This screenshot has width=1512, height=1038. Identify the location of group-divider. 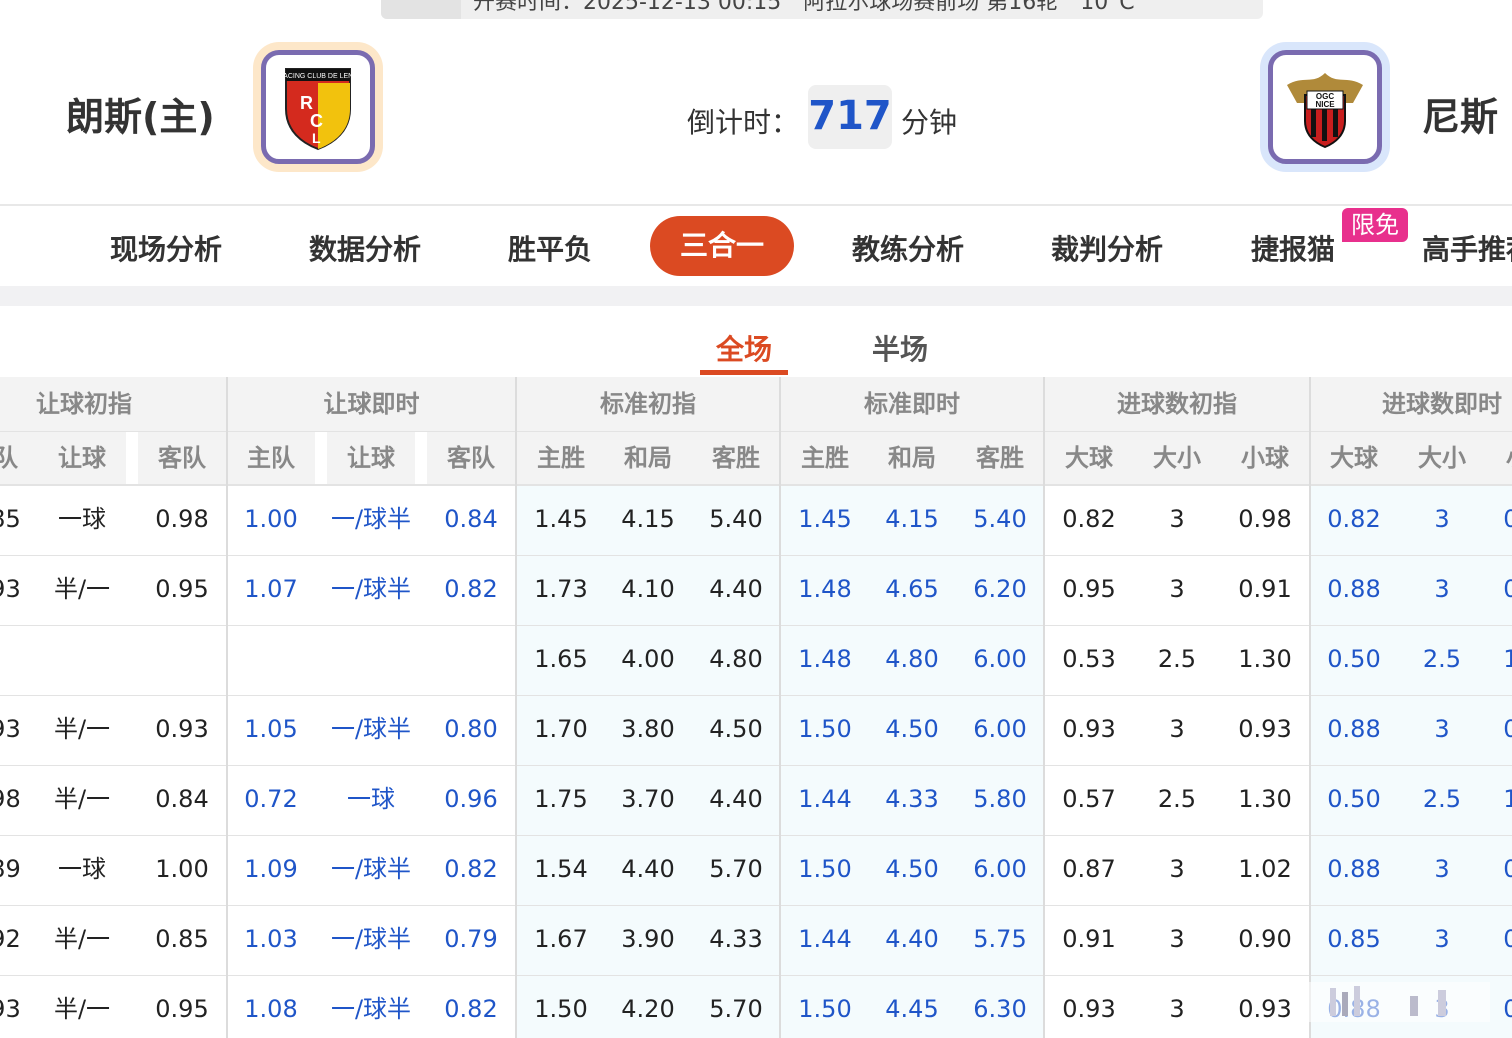
(780, 707).